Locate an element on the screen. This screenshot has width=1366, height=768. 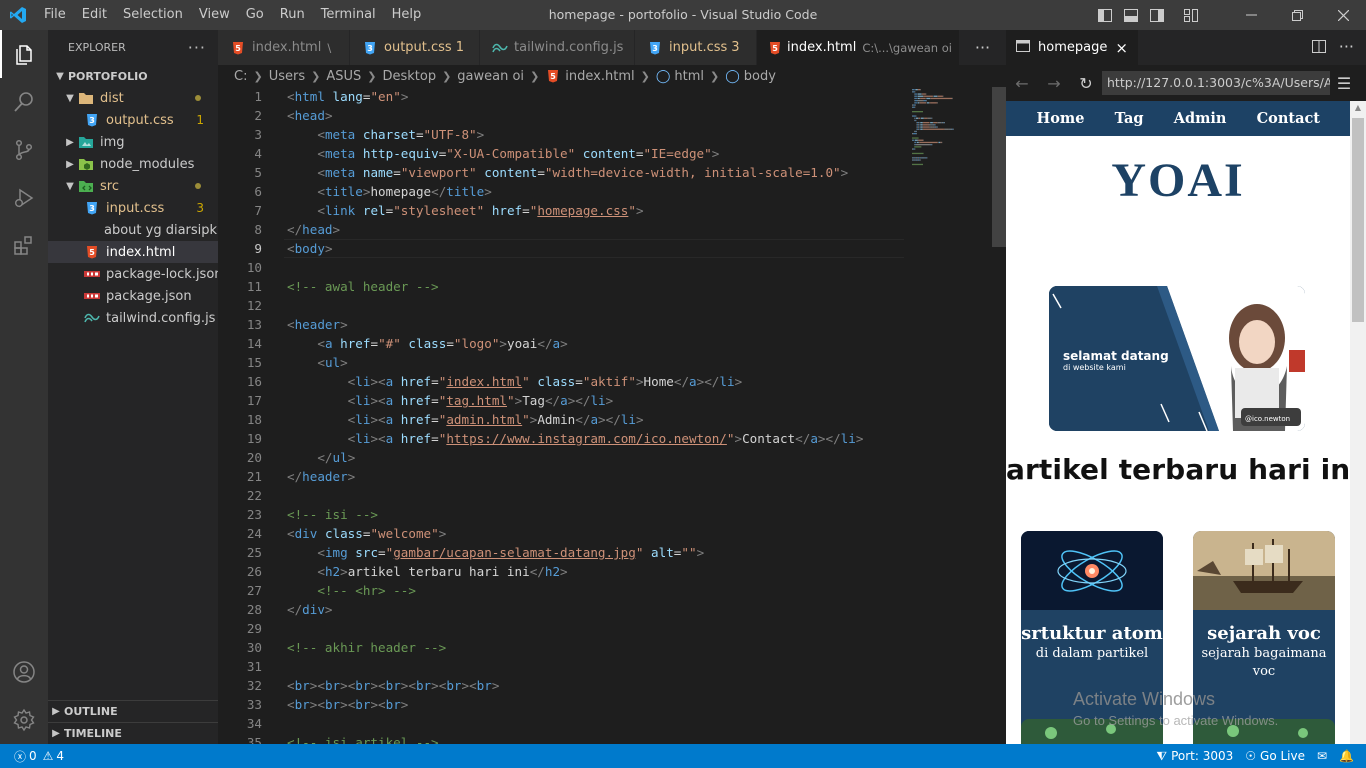
reload-icon: ↻ is located at coordinates (1086, 83).